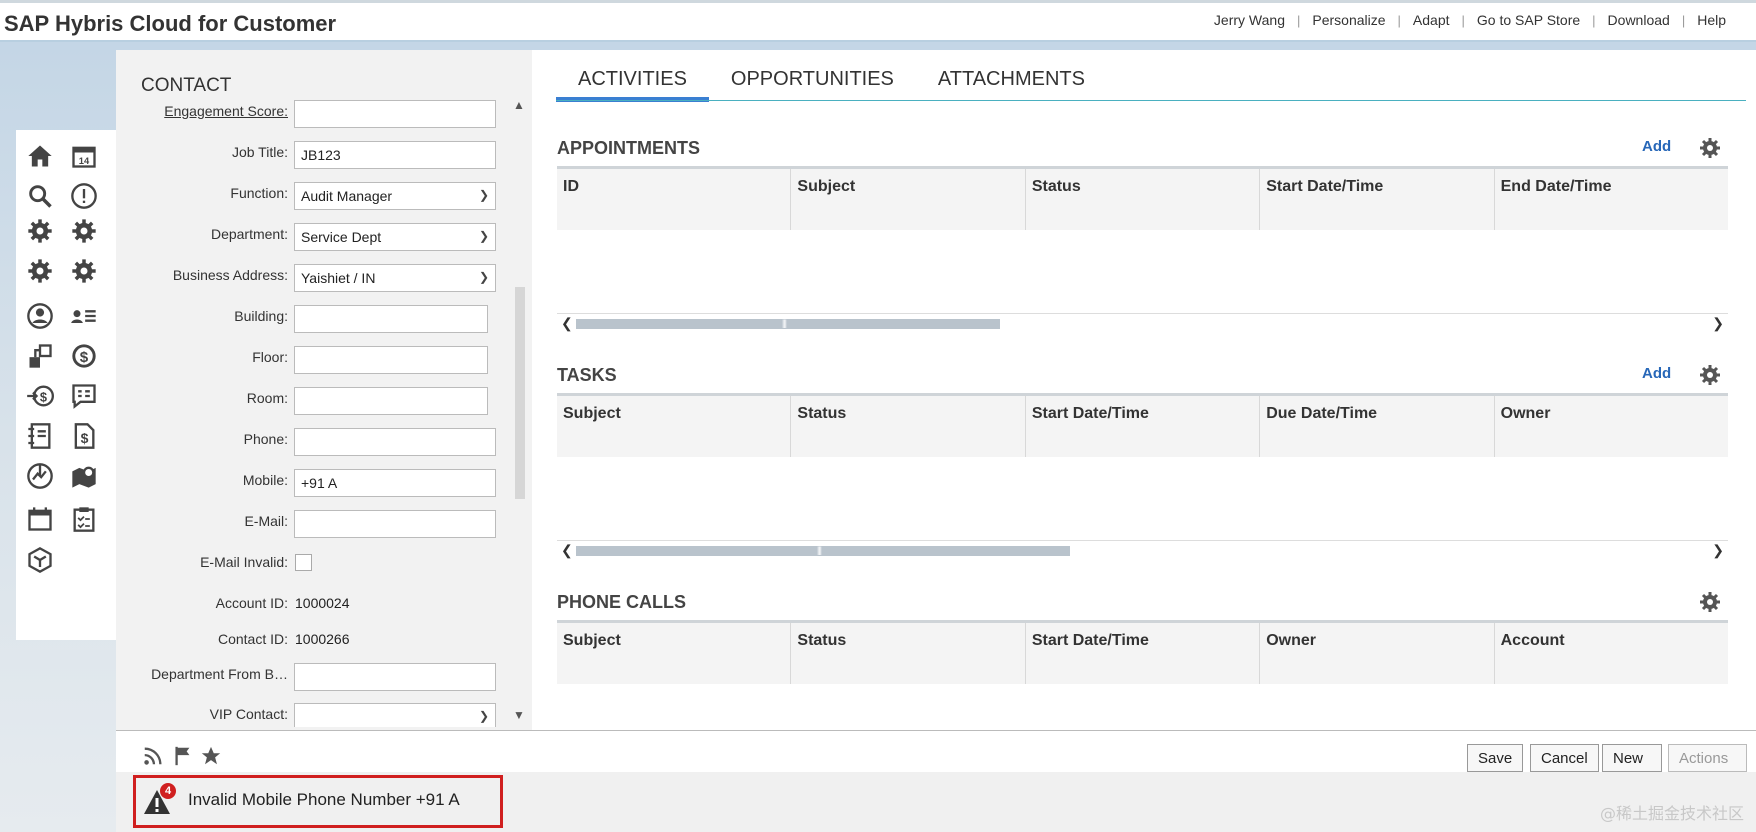  Describe the element at coordinates (395, 278) in the screenshot. I see `business-address-select: Yaishiet / IN ❯` at that location.